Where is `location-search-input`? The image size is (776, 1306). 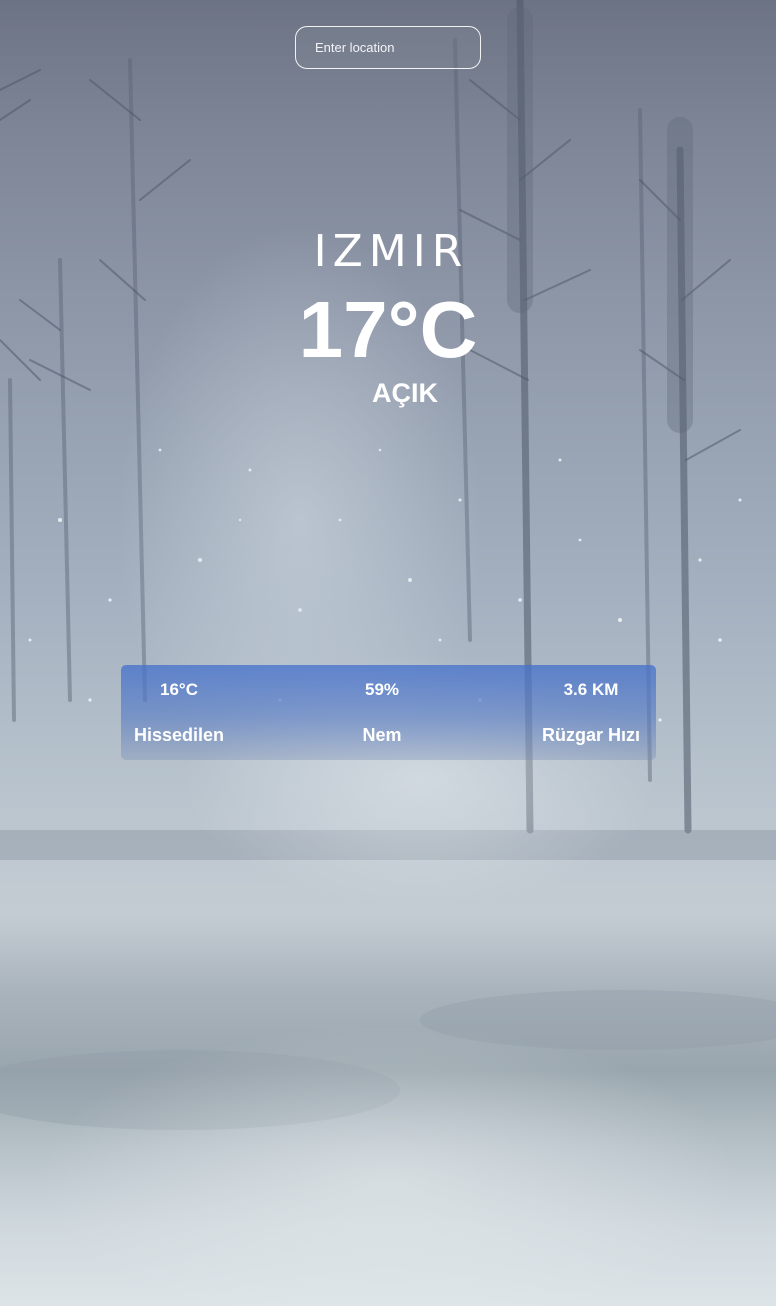
location-search-input is located at coordinates (388, 47).